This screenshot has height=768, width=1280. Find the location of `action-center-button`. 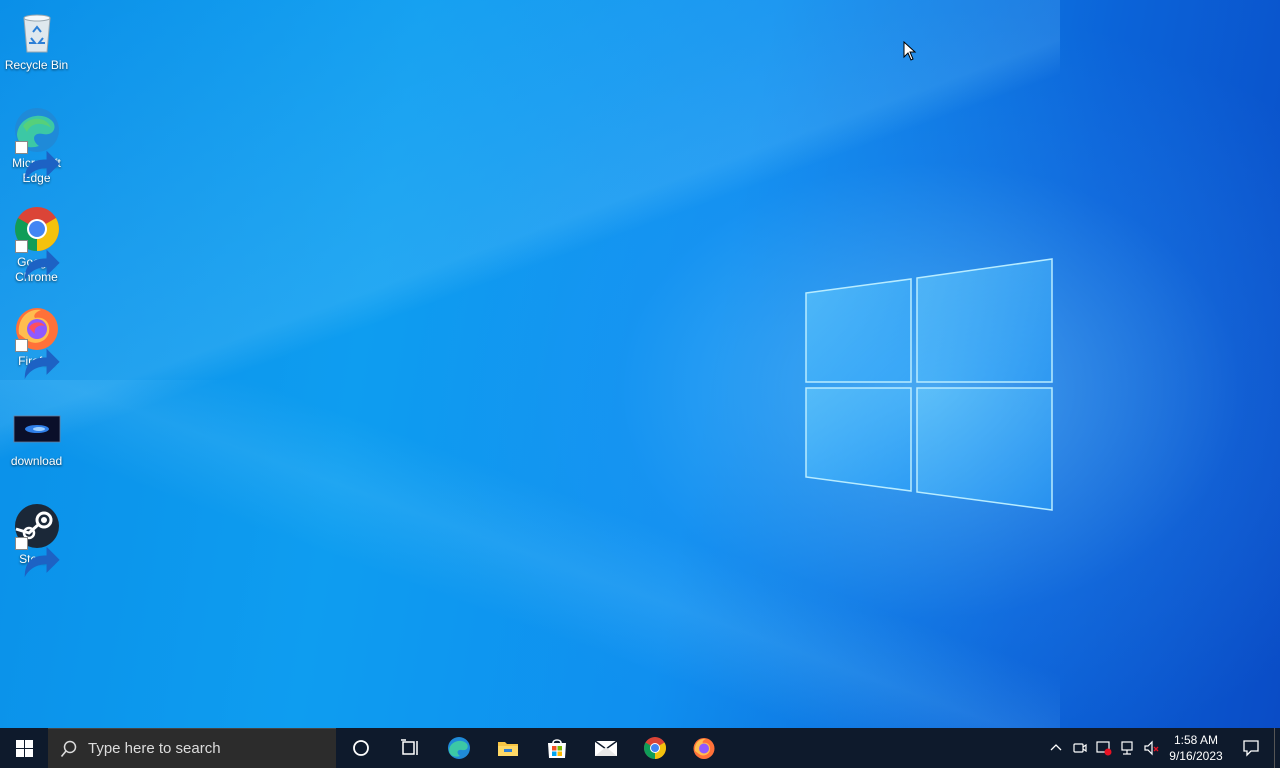

action-center-button is located at coordinates (1251, 748).